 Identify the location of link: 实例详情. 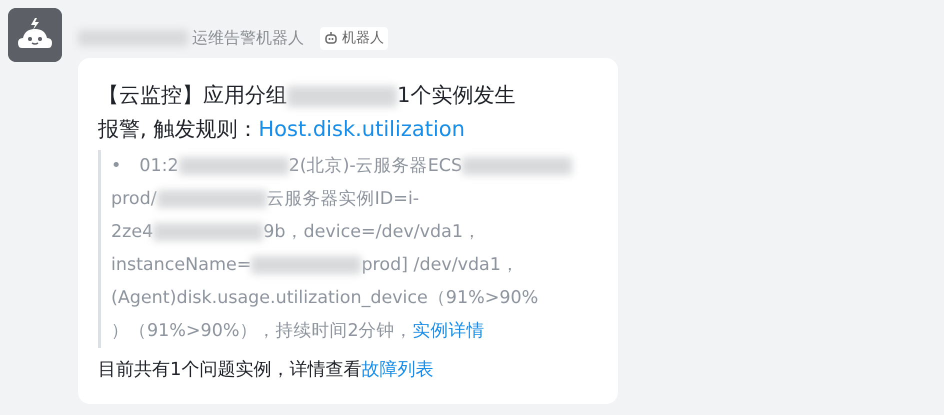
(448, 331).